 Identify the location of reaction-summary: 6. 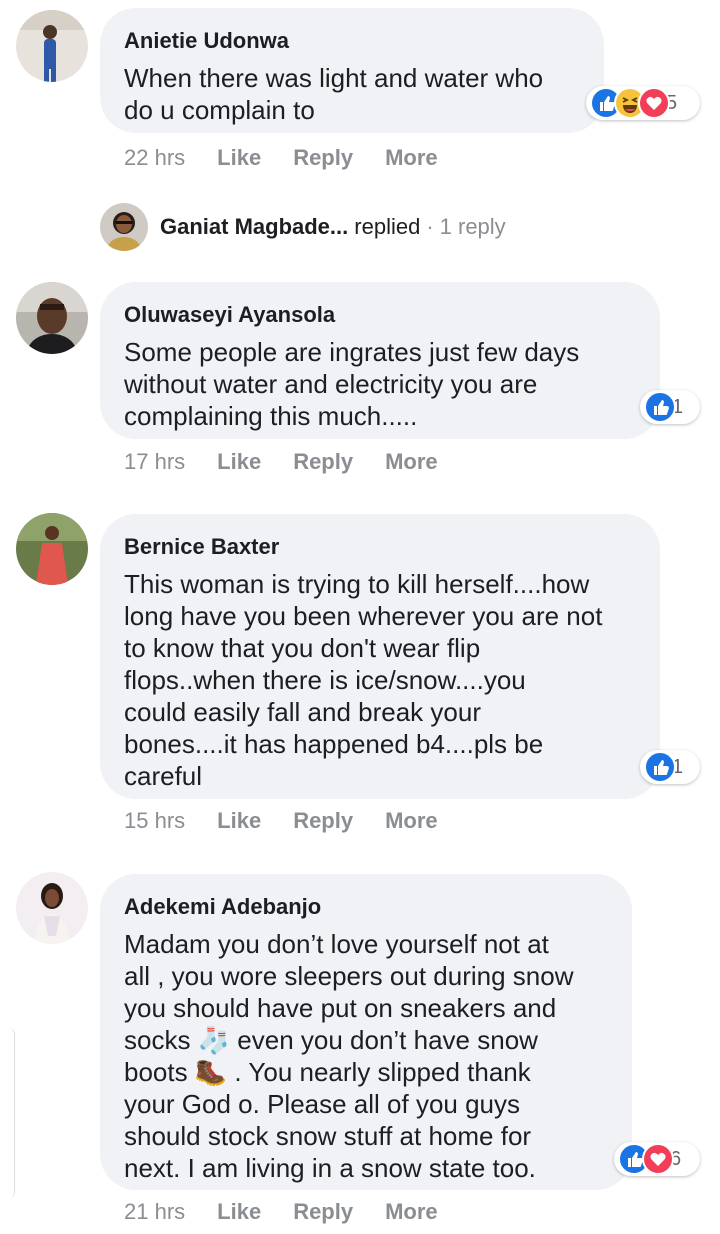
(657, 1159).